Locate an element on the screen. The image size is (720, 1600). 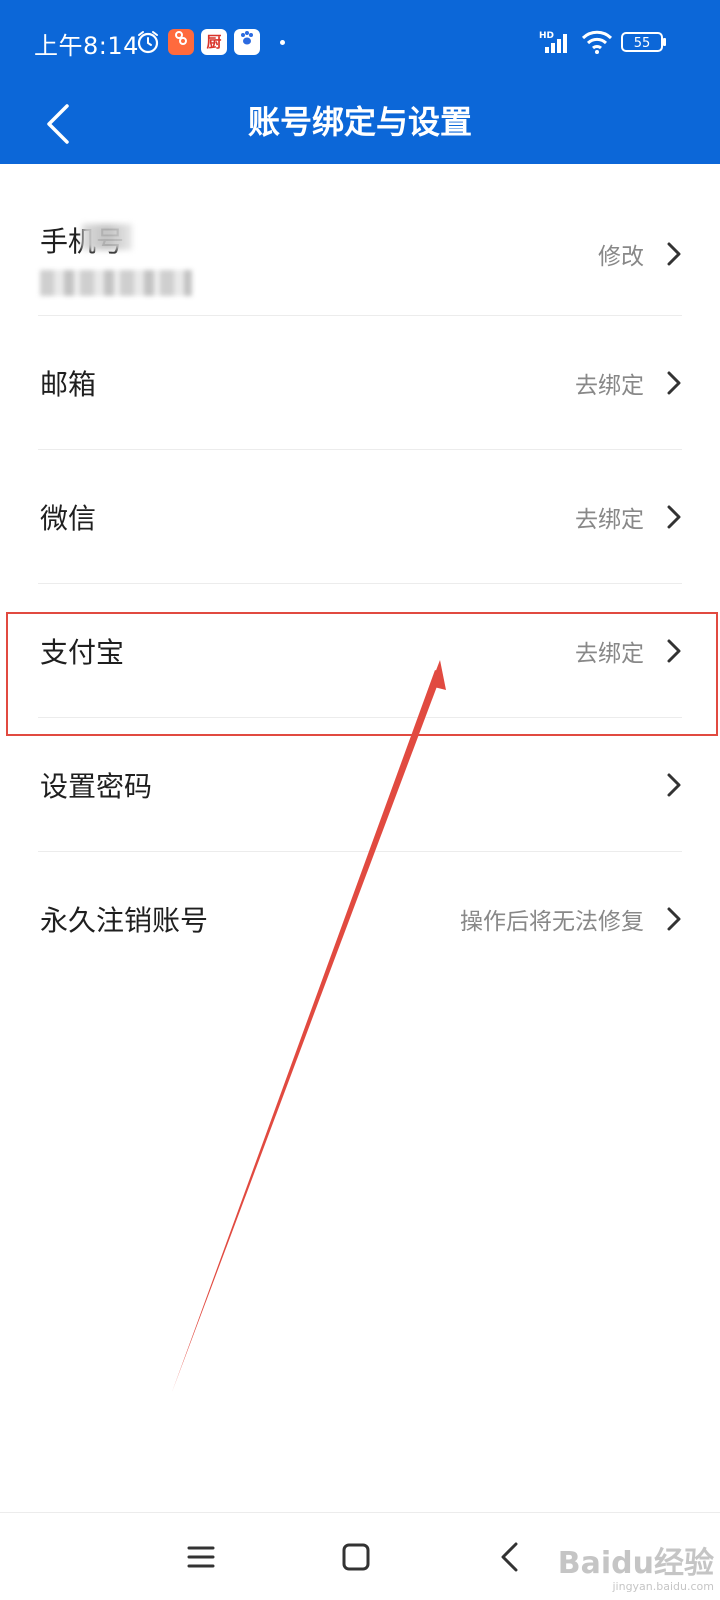
kitchen-app-icon: 厨 is located at coordinates (214, 42).